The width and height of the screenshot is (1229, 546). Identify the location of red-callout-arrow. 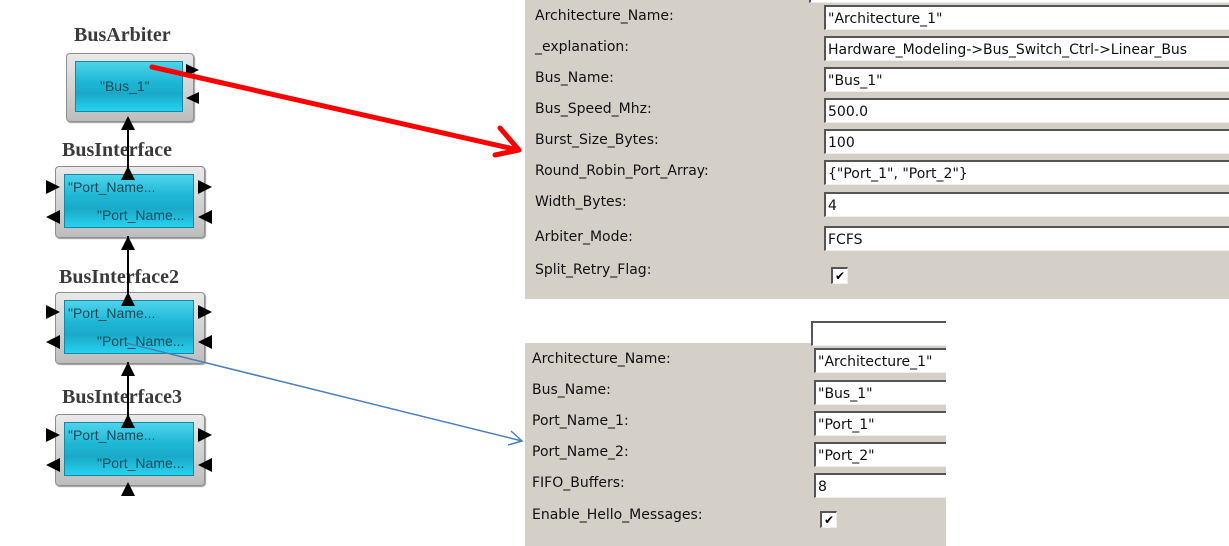
(335, 111).